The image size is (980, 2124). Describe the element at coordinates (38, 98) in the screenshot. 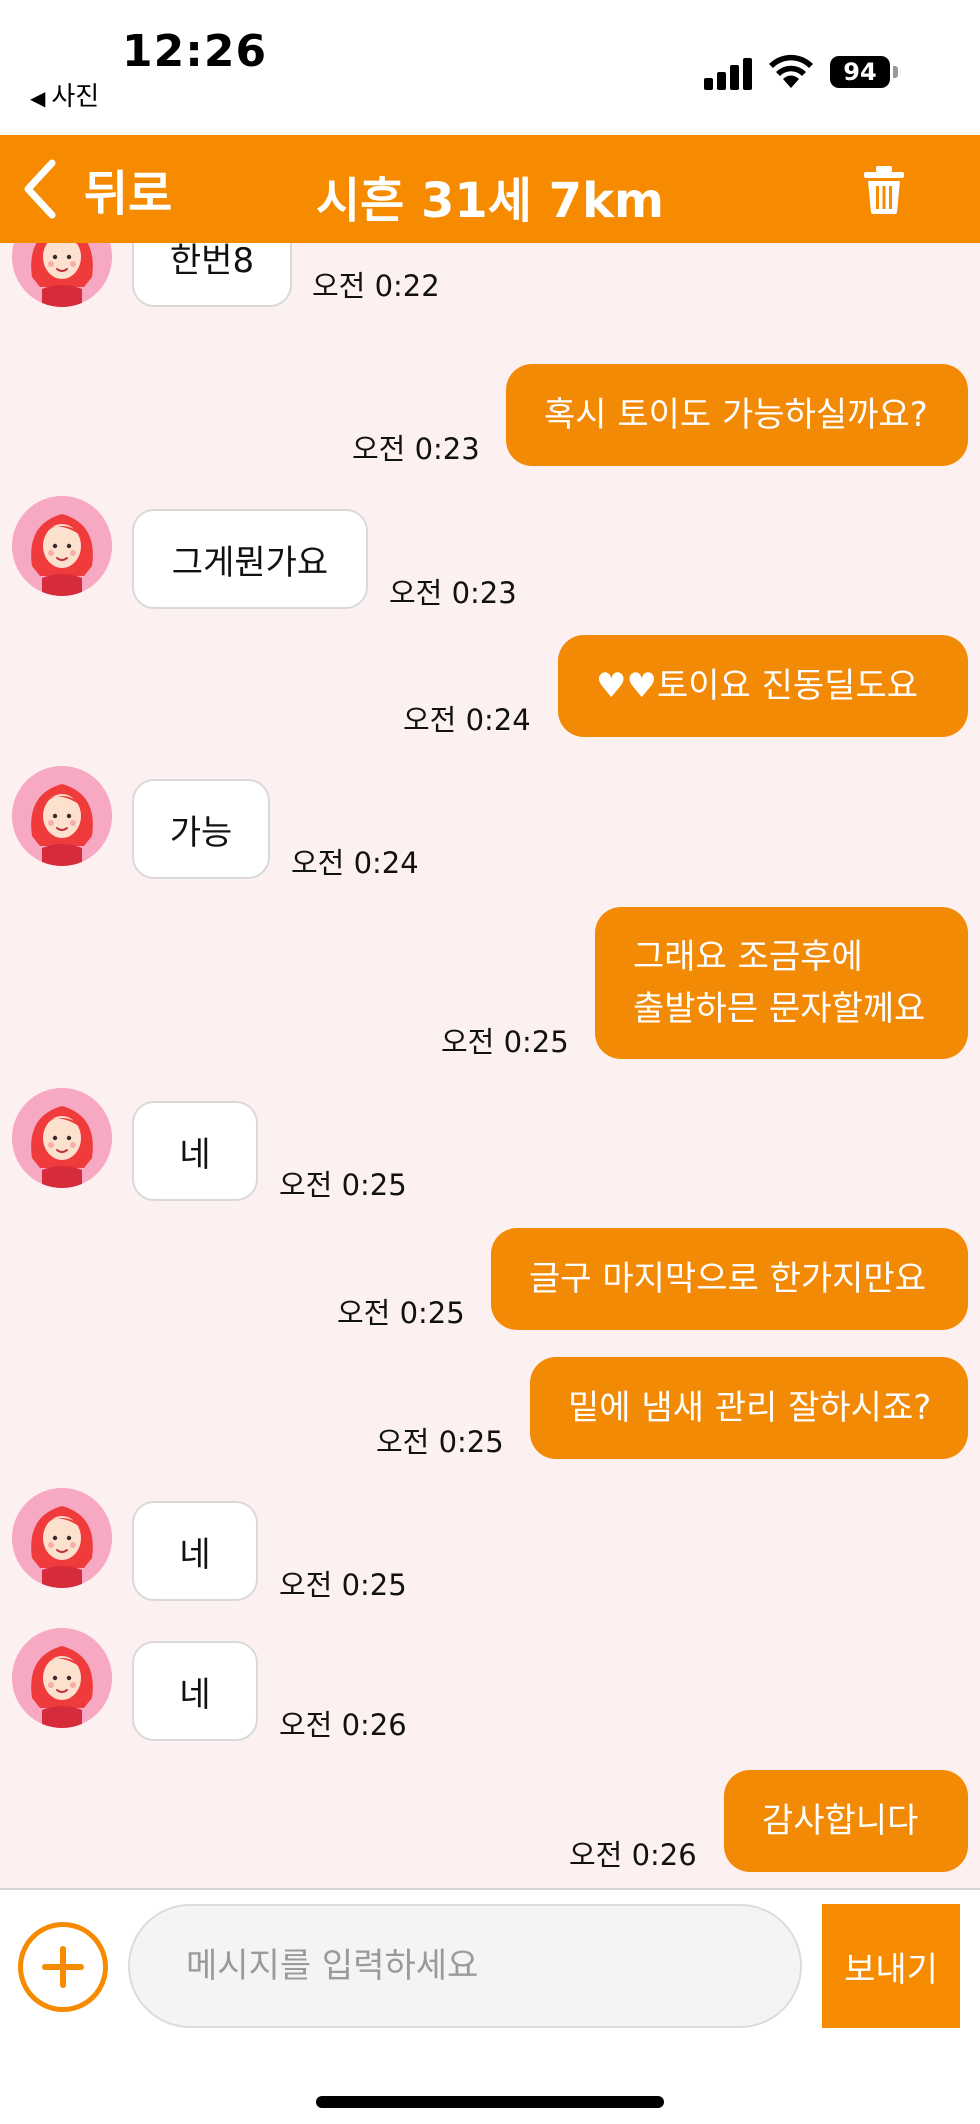

I see `back-triangle-icon: ◀` at that location.